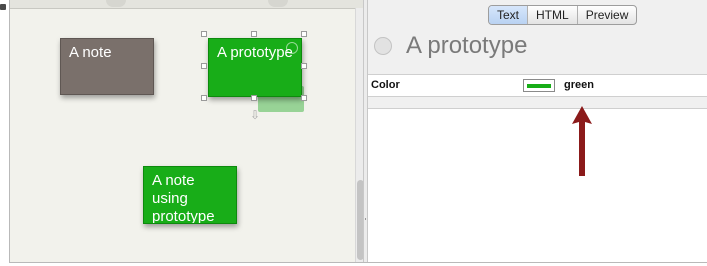 The height and width of the screenshot is (266, 707). I want to click on attribute-name: Color, so click(385, 85).